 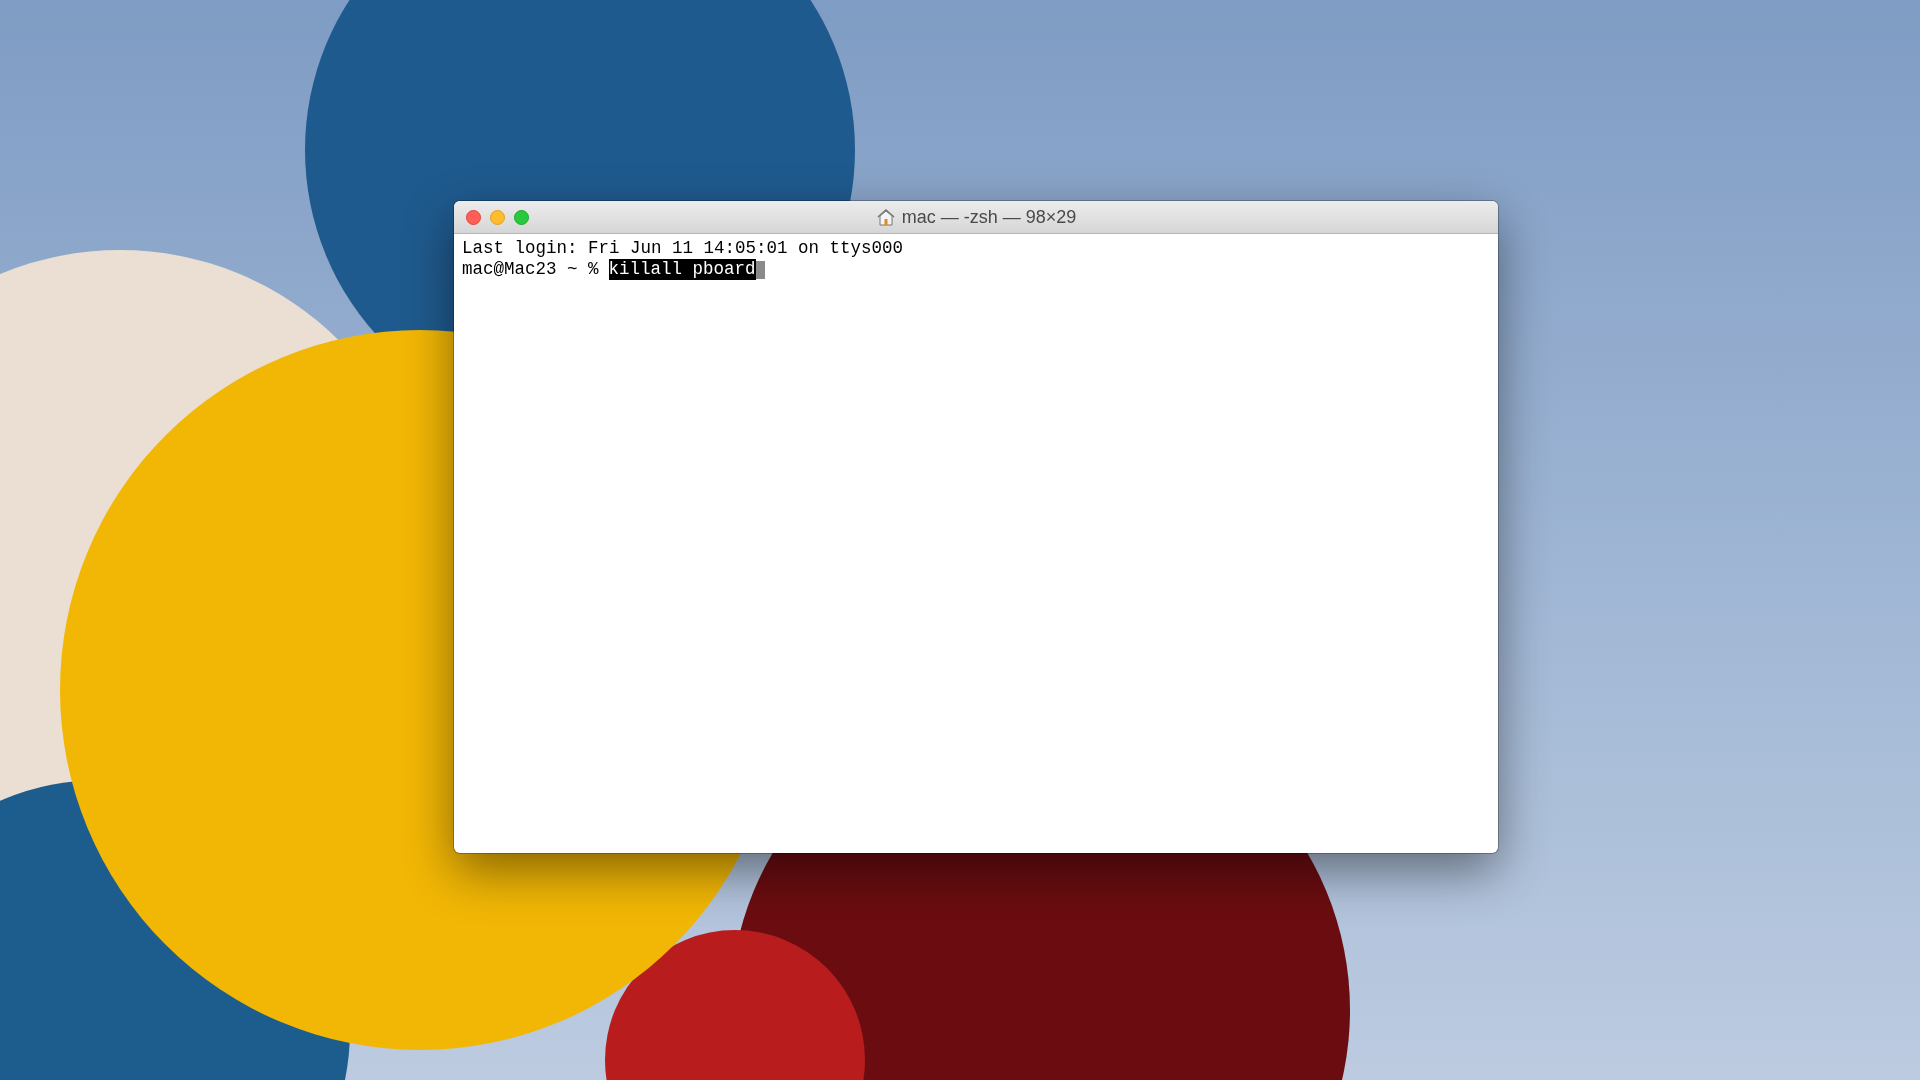 What do you see at coordinates (760, 269) in the screenshot?
I see `text-cursor` at bounding box center [760, 269].